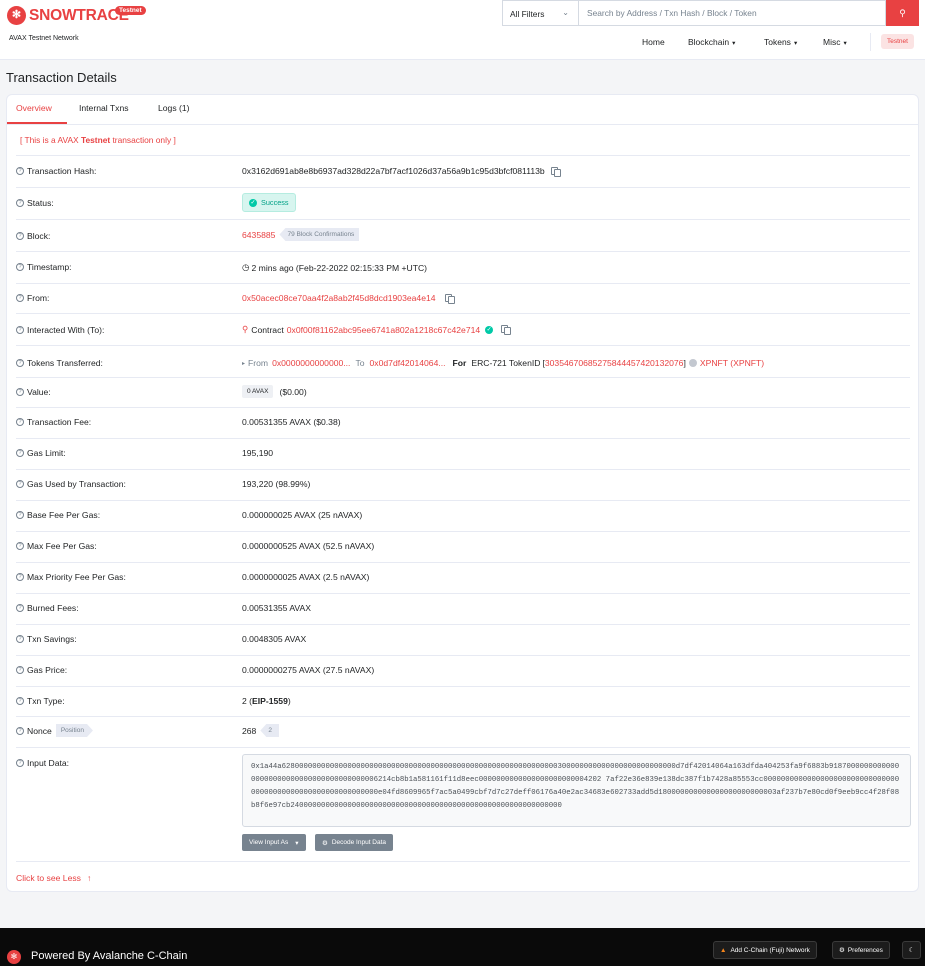 Image resolution: width=925 pixels, height=966 pixels. Describe the element at coordinates (462, 110) in the screenshot. I see `tab-bar: Overview Internal Txns Logs (1)` at that location.